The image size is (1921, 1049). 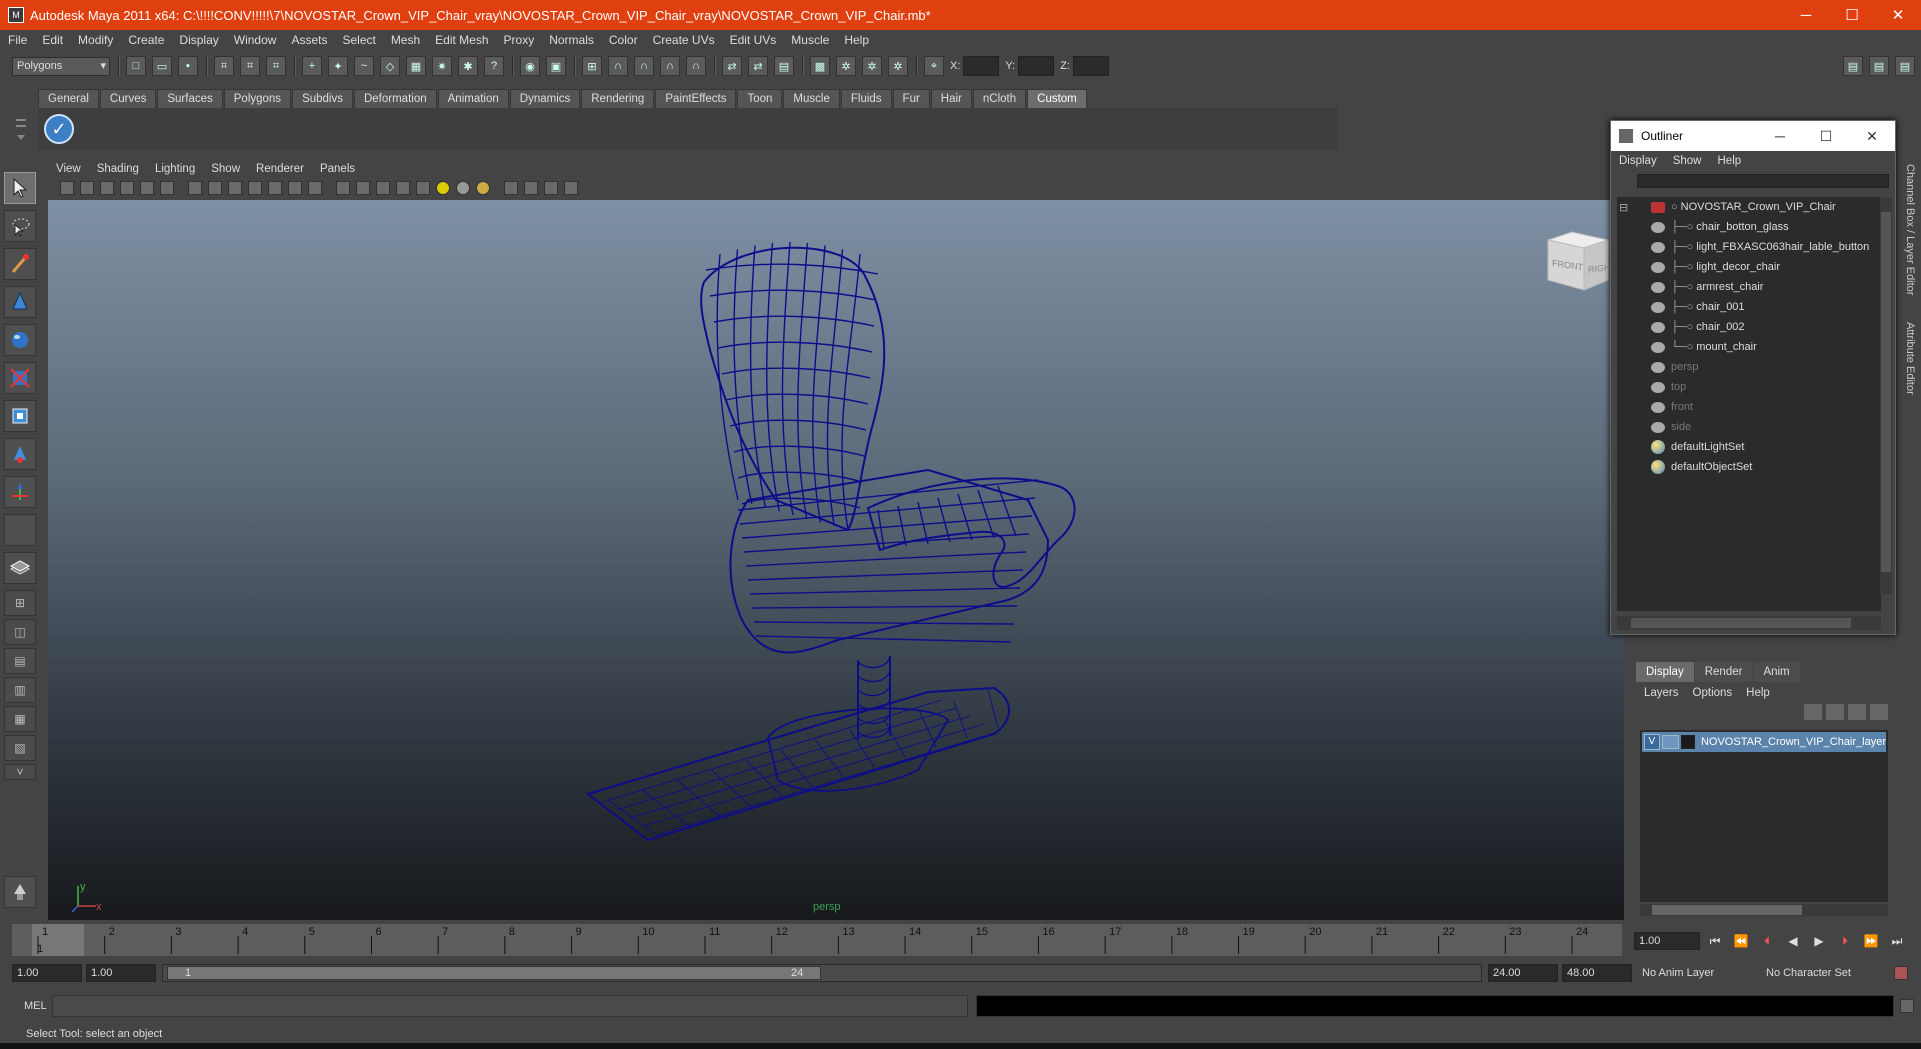 I want to click on layer-row: V NOVOSTAR_Crown_VIP_Chair_layer, so click(x=1764, y=742).